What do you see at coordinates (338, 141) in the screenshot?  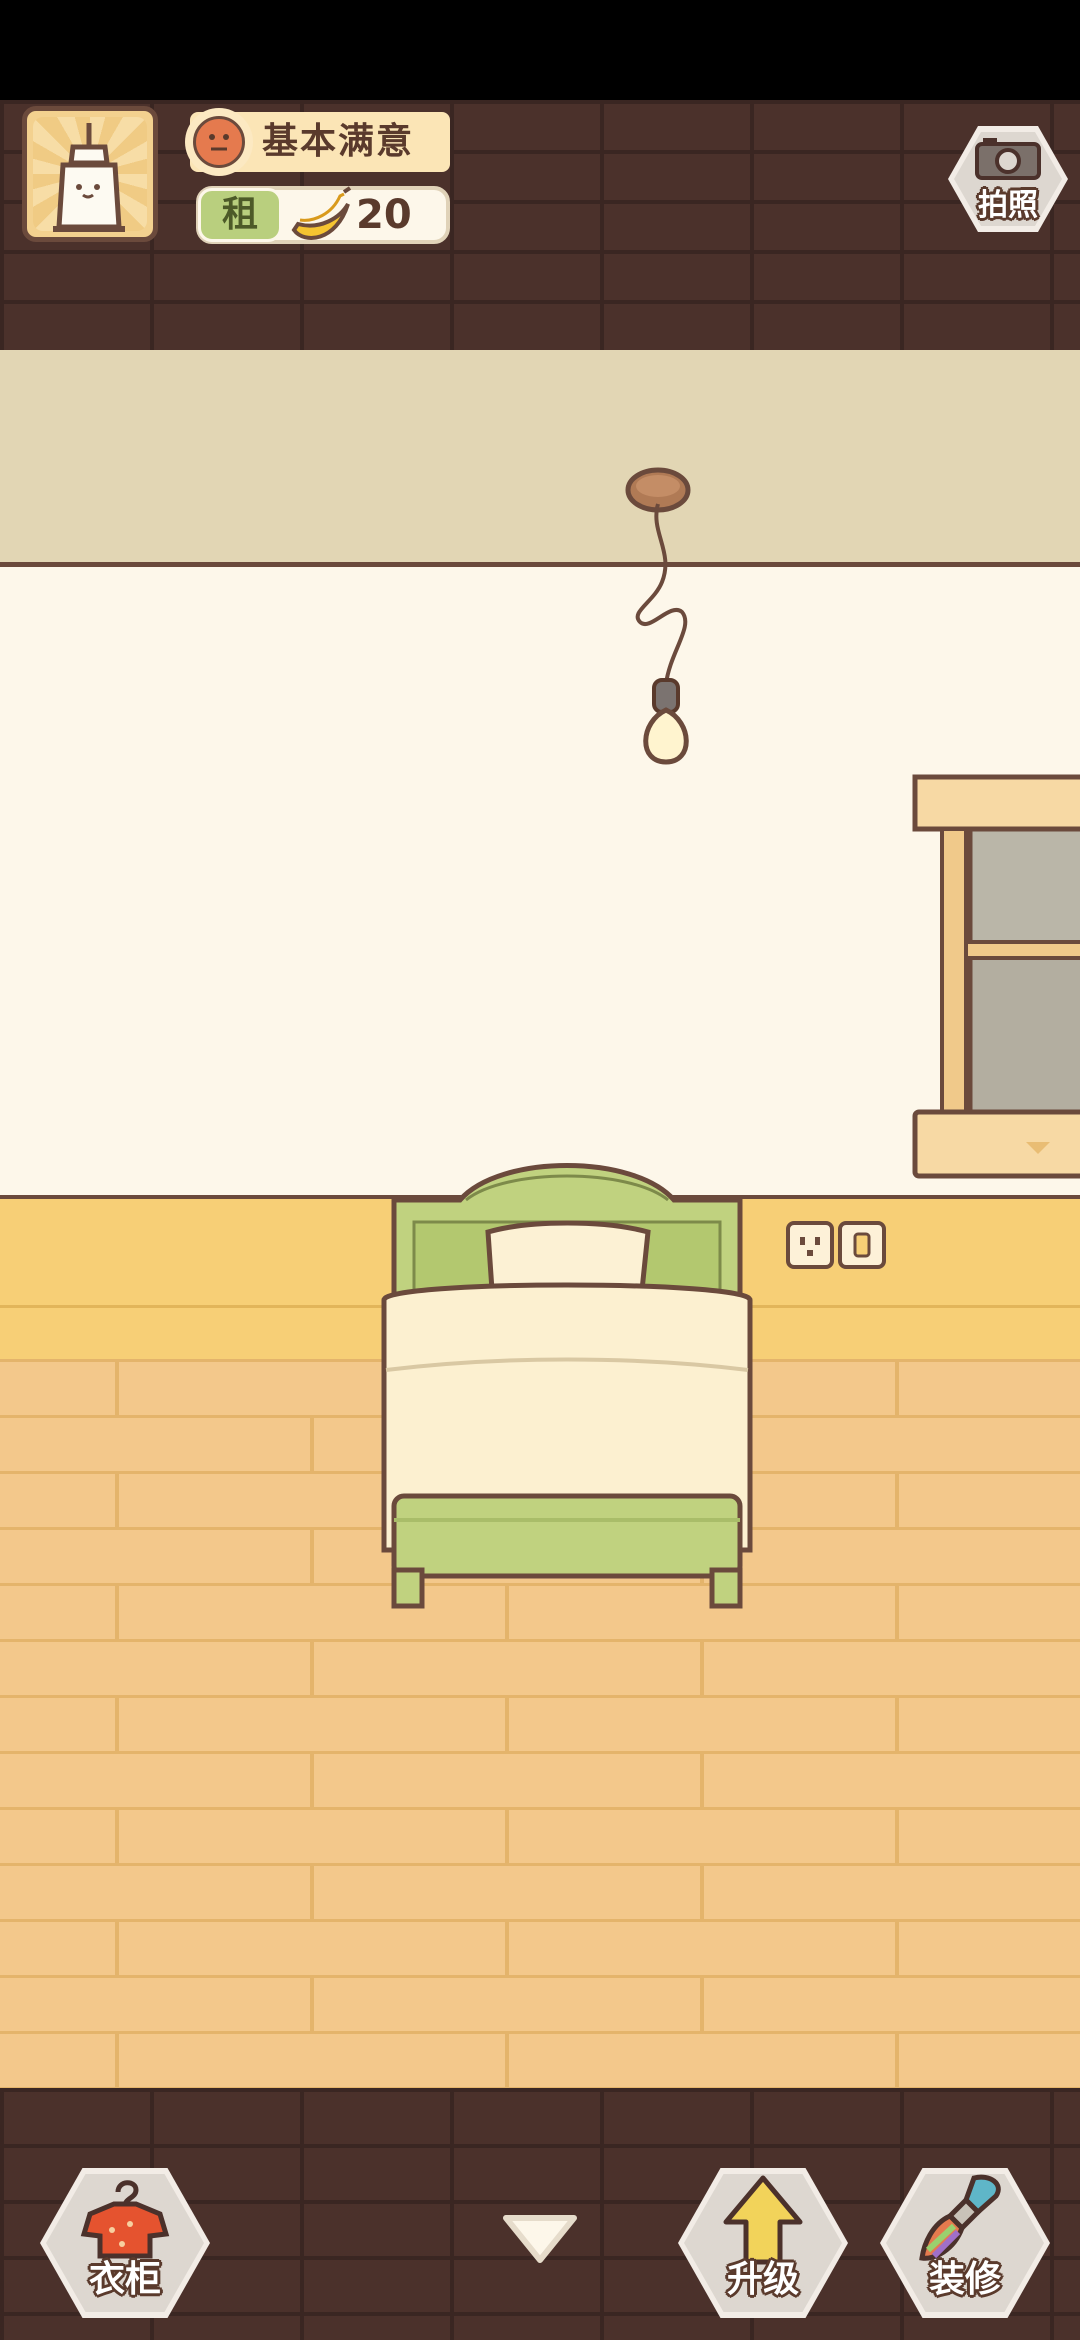 I see `satisfaction-label: 基本满意` at bounding box center [338, 141].